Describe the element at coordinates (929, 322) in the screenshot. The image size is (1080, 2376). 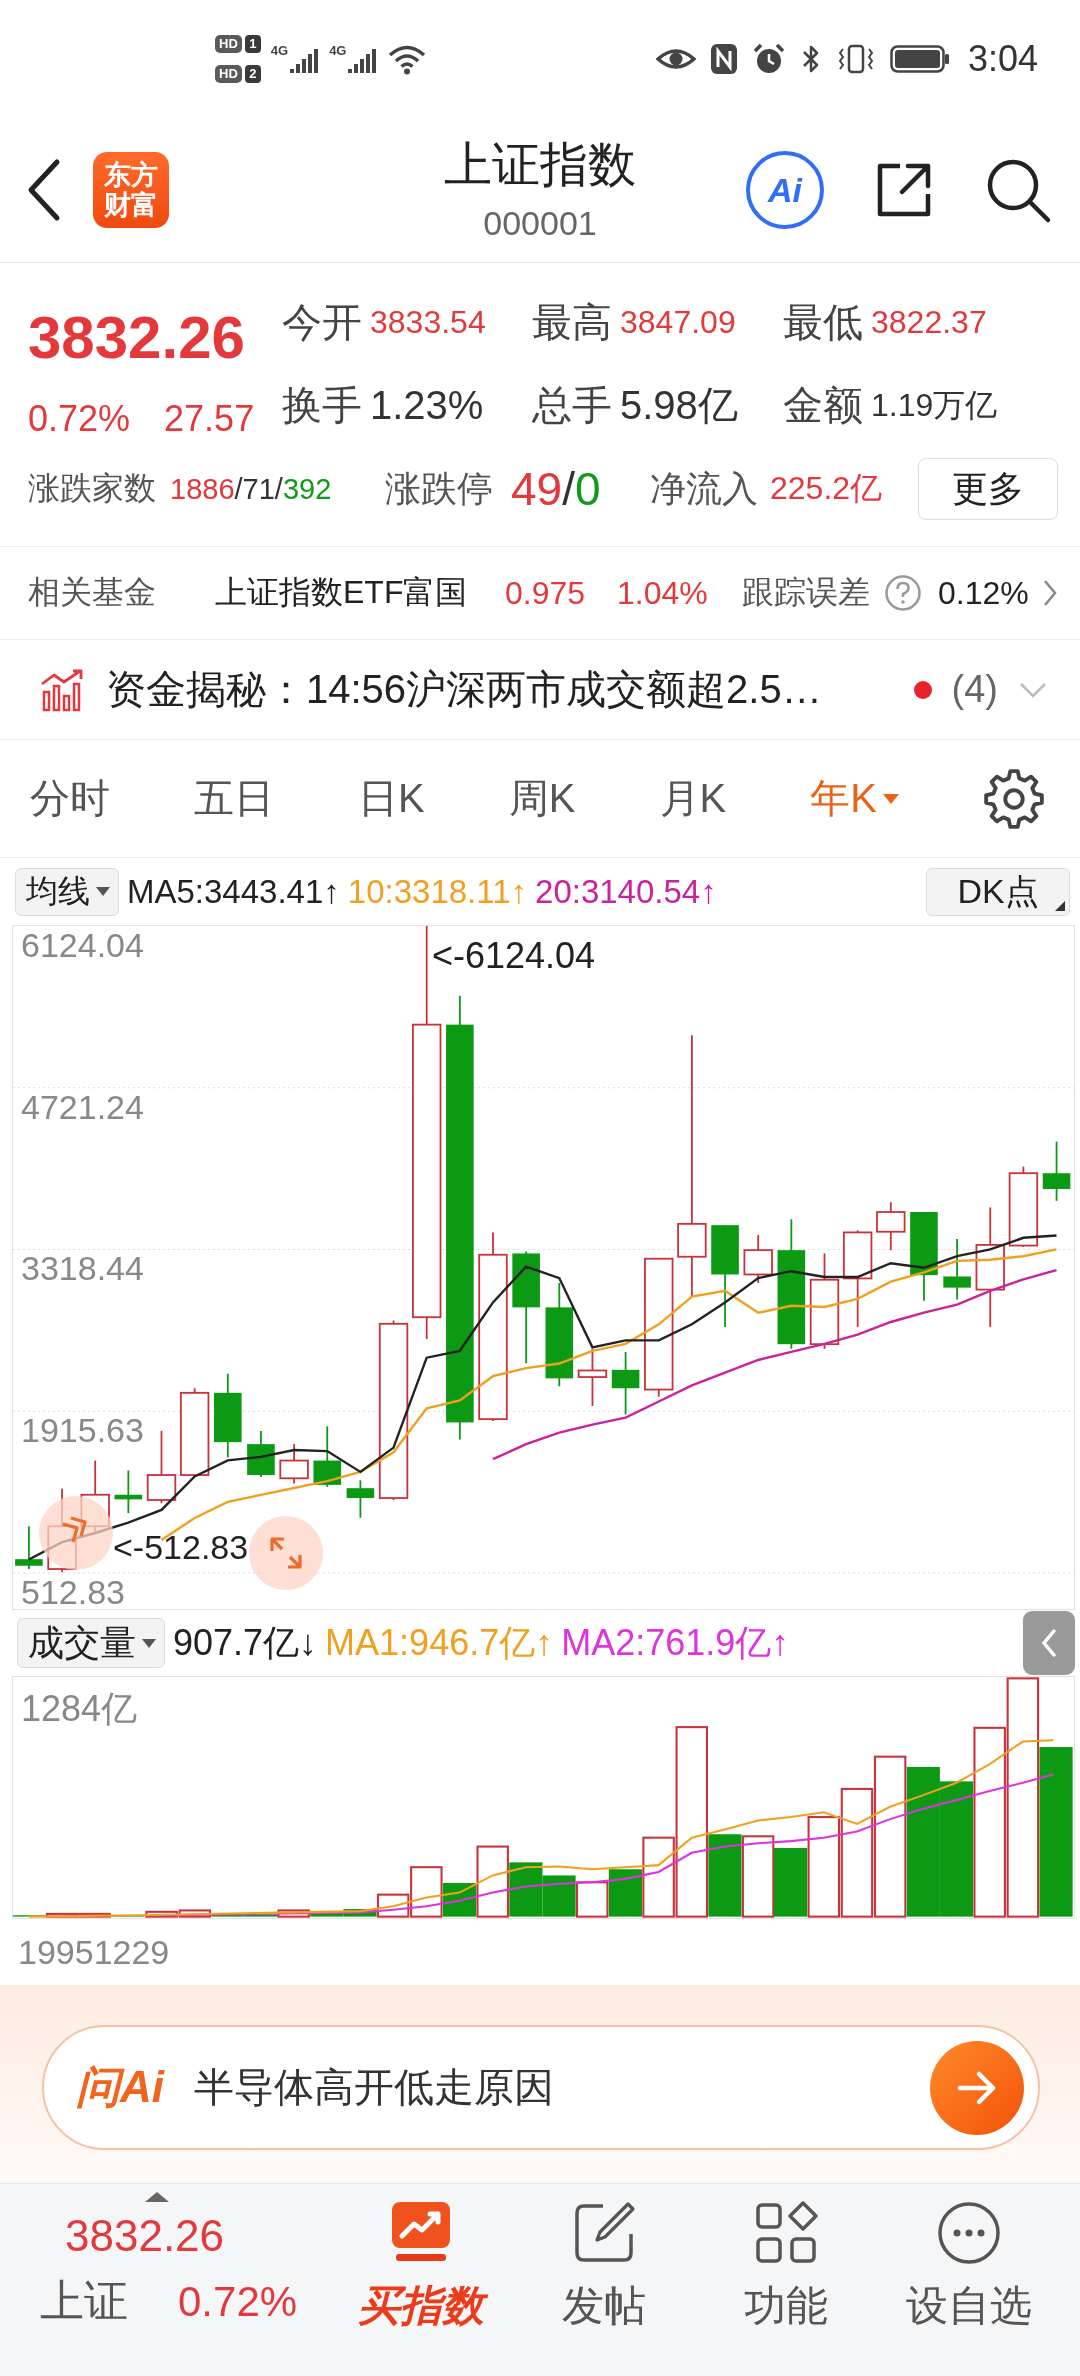
I see `stat-value: 3822.37` at that location.